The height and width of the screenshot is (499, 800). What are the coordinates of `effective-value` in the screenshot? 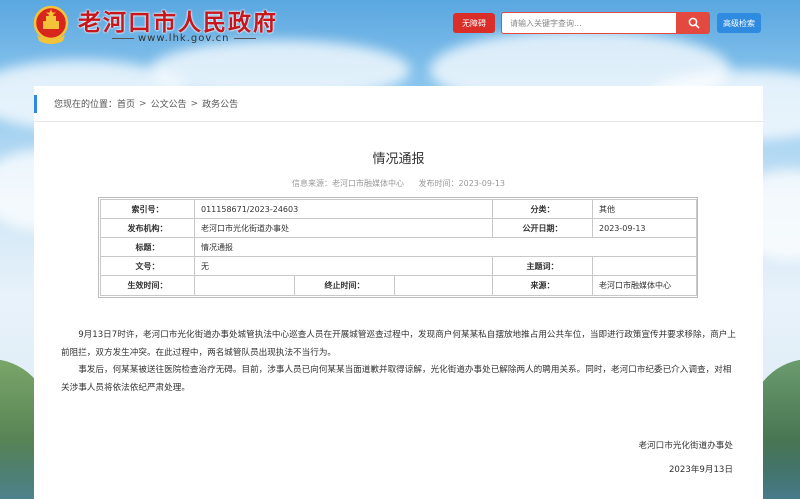 It's located at (244, 285).